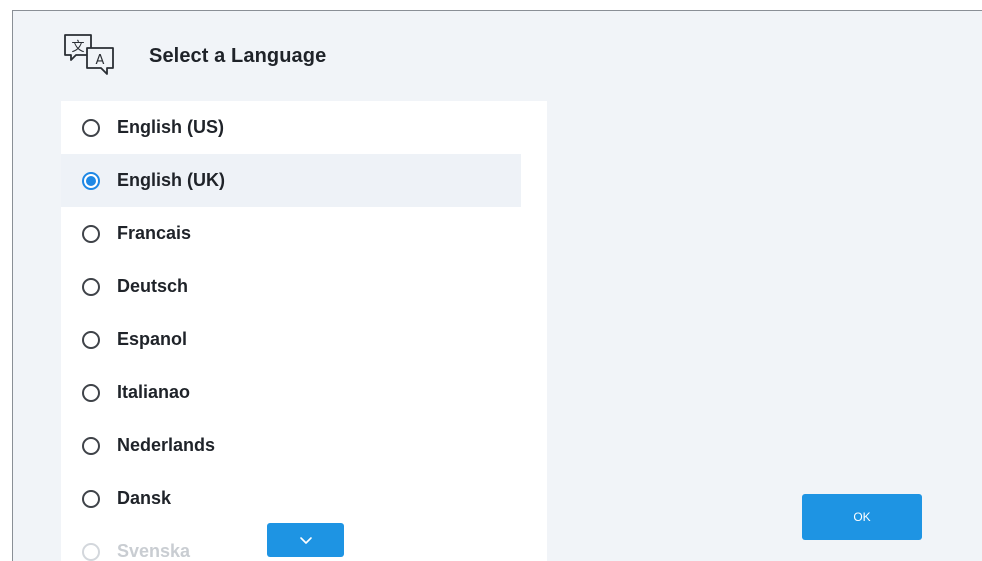  I want to click on language-label: Deutsch, so click(153, 286).